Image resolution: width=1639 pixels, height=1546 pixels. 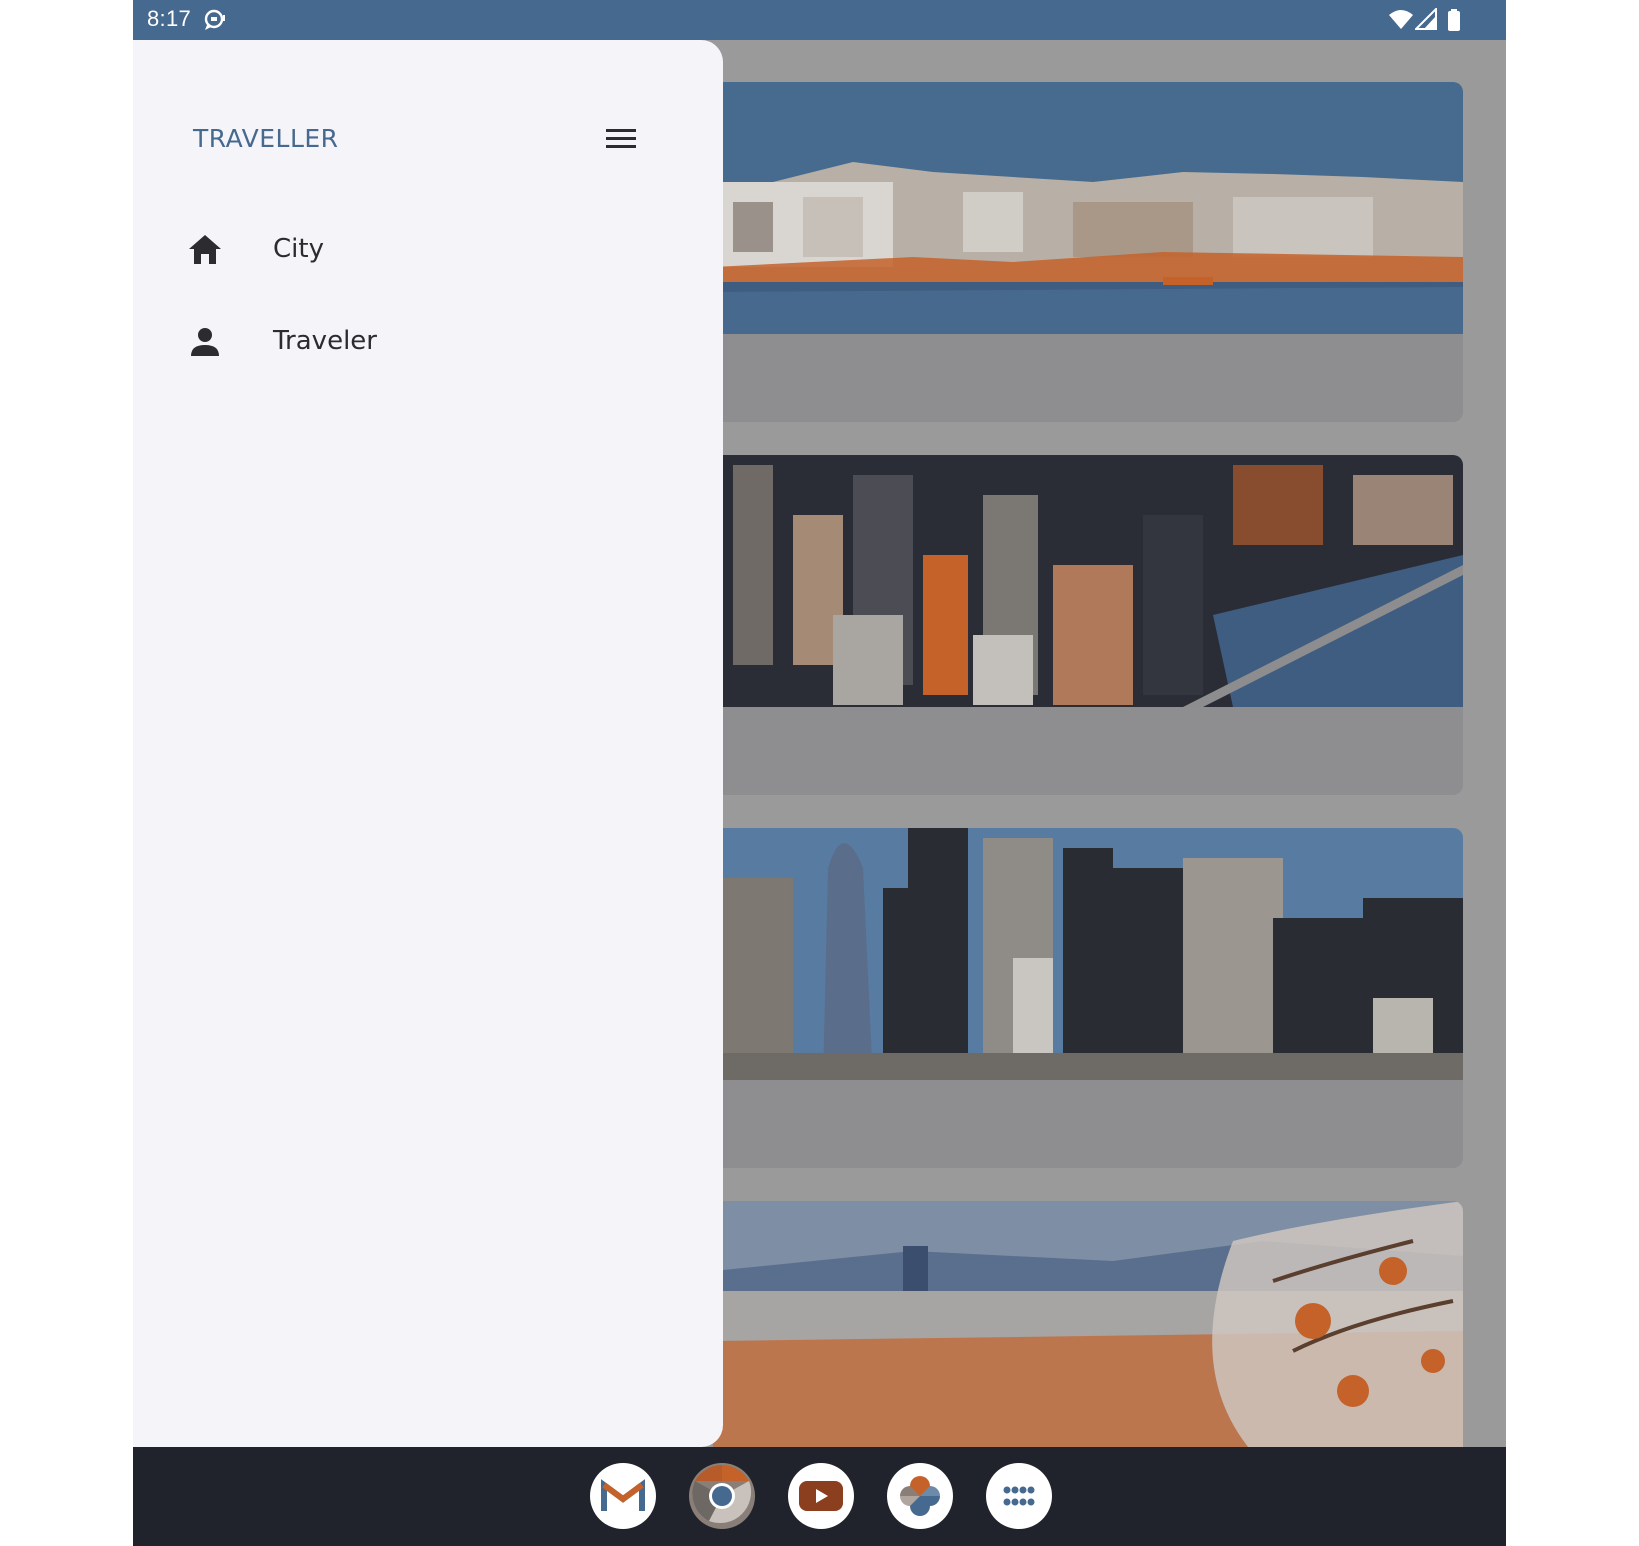 What do you see at coordinates (433, 250) in the screenshot?
I see `nav-item-city: City` at bounding box center [433, 250].